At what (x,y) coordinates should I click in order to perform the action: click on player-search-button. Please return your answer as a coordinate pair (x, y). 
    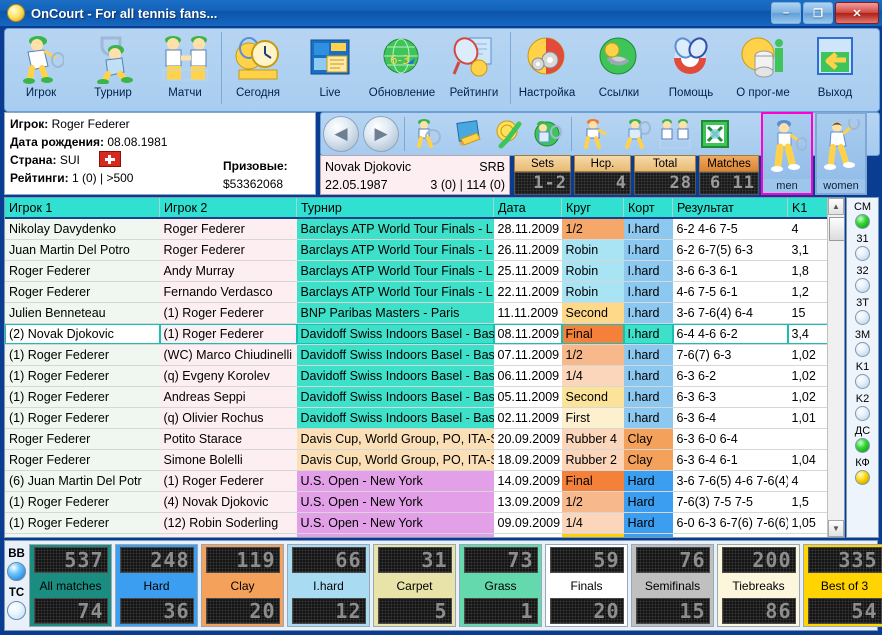
    Looking at the image, I should click on (428, 134).